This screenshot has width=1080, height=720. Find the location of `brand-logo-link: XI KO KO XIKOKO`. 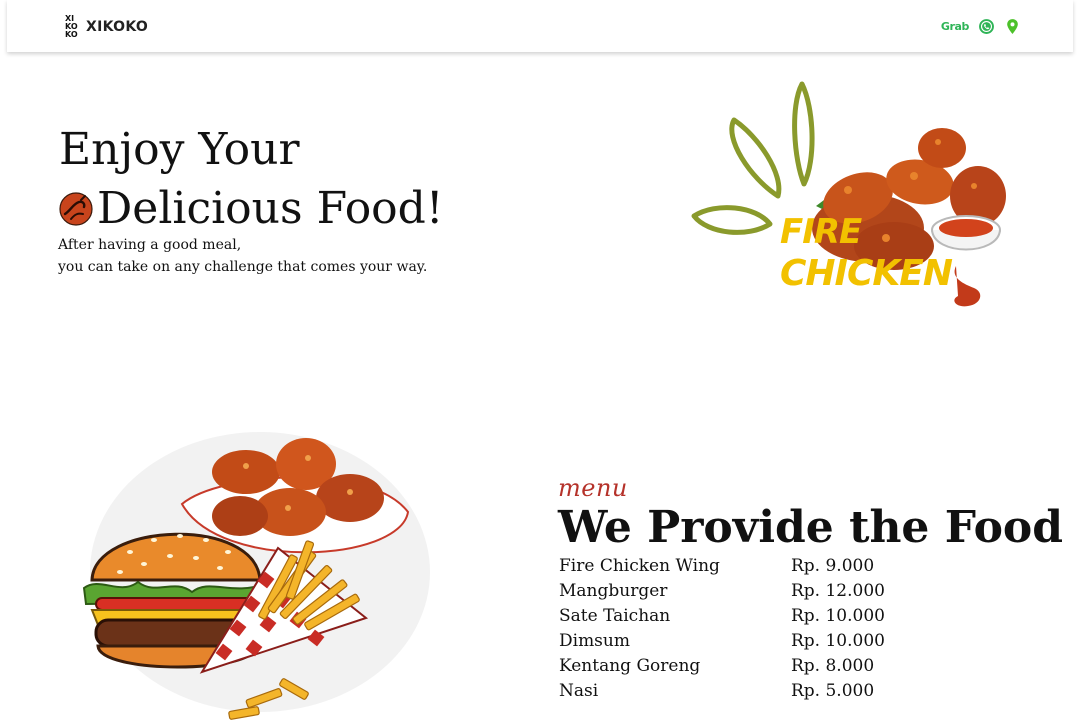

brand-logo-link: XI KO KO XIKOKO is located at coordinates (106, 27).